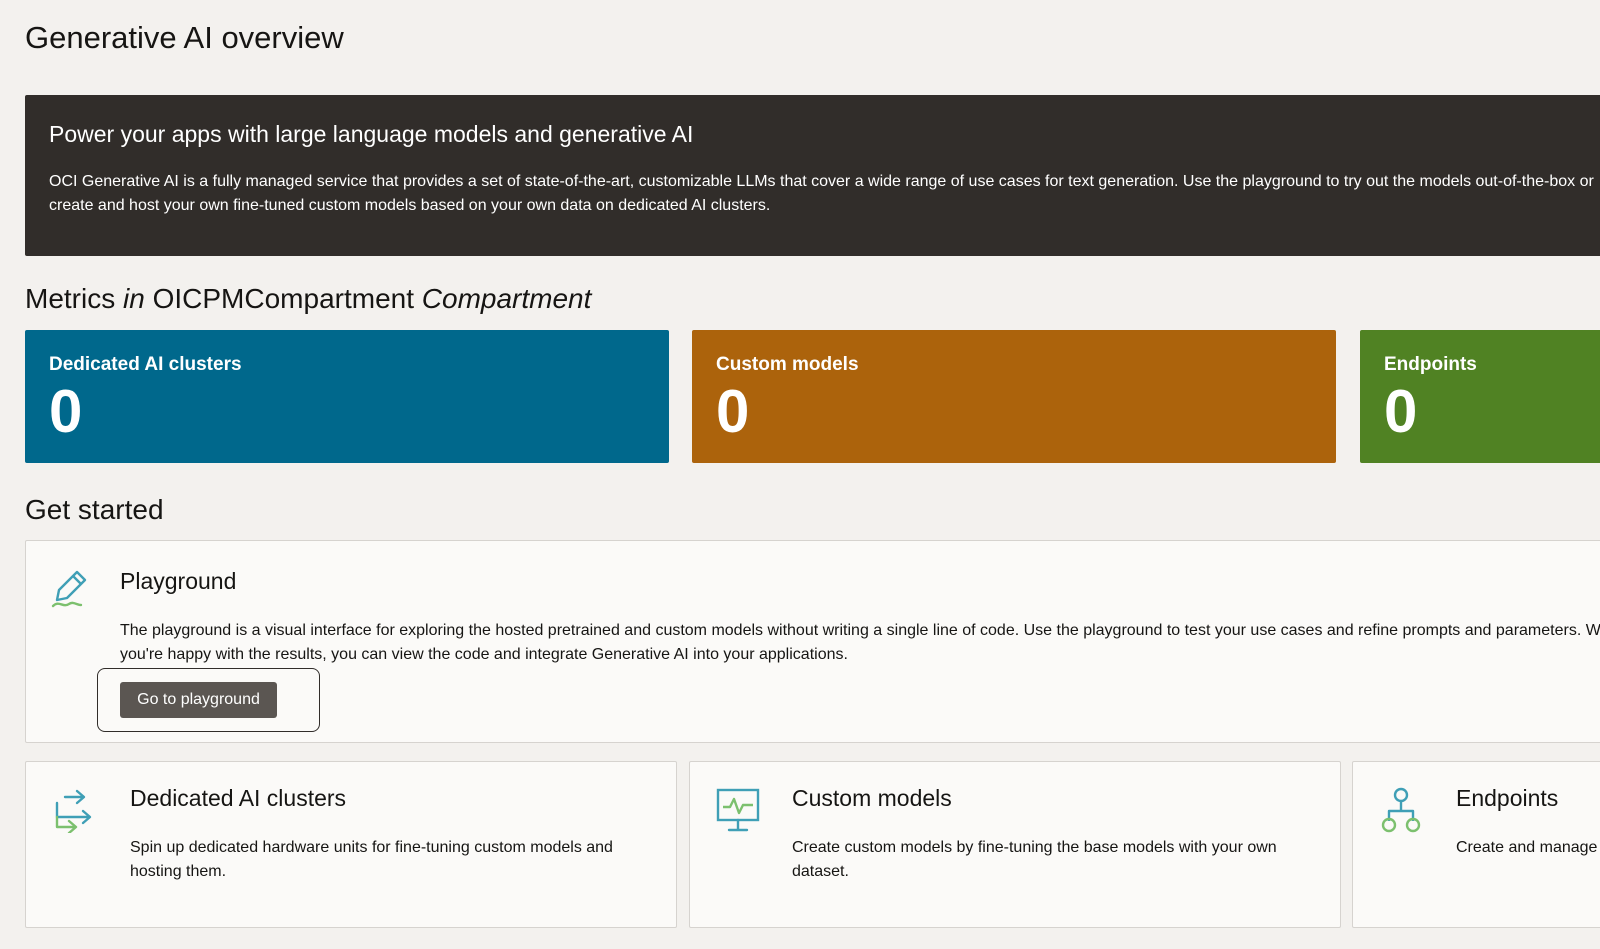  What do you see at coordinates (506, 298) in the screenshot?
I see `metrics-heading-suffix: Compartment` at bounding box center [506, 298].